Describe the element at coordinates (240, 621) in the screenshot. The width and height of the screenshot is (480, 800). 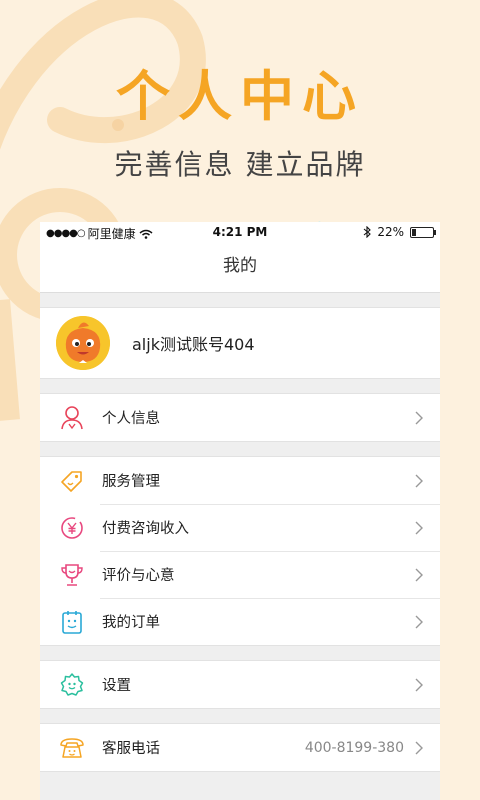
I see `menu-item-my-orders: 我的订单` at that location.